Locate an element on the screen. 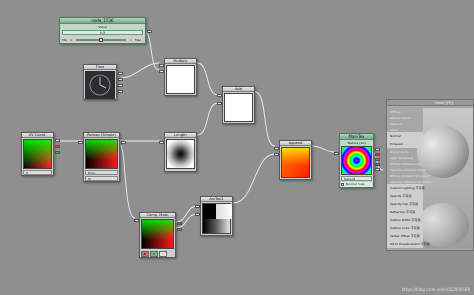  value-output-port is located at coordinates (149, 31).